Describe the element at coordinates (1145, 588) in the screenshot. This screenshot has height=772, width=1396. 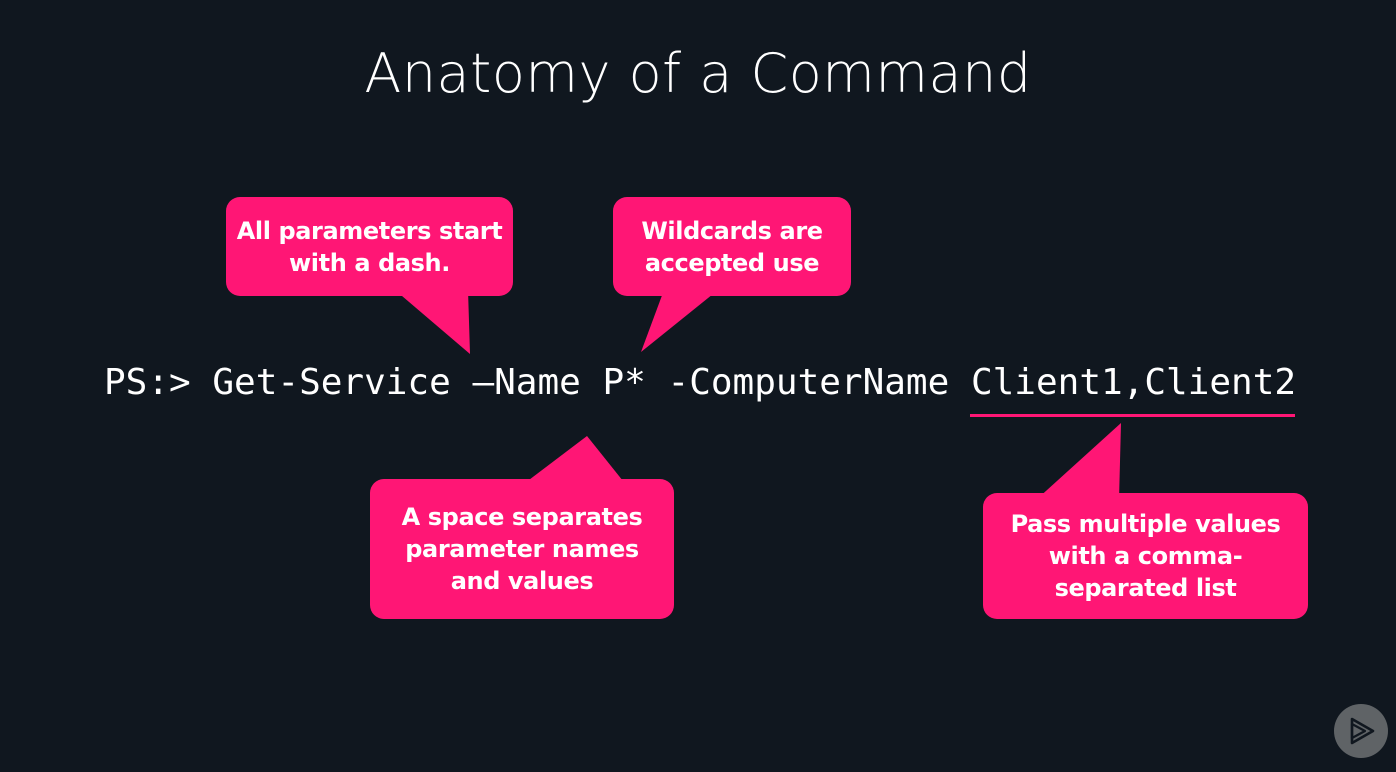
I see `callout-line: separated list` at that location.